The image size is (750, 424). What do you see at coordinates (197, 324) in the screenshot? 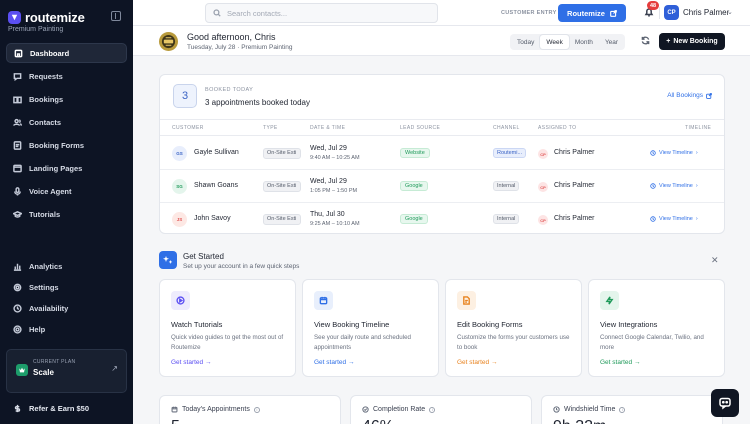
I see `card-title: Watch Tutorials` at bounding box center [197, 324].